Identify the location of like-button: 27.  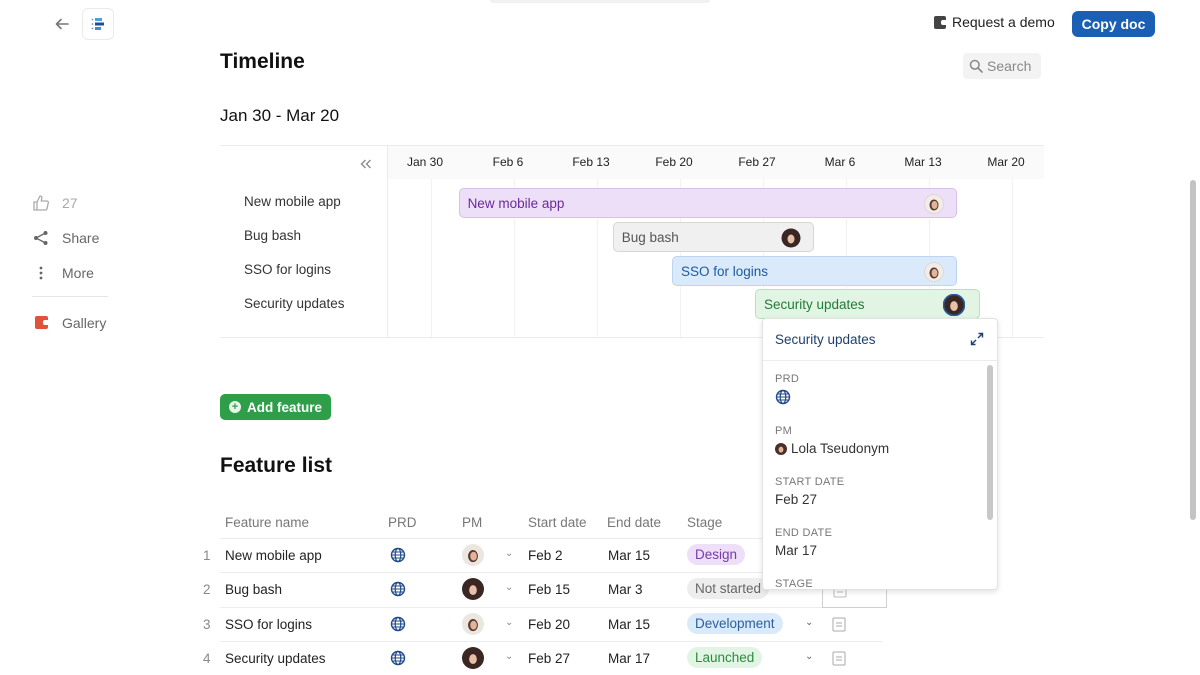
(71, 202).